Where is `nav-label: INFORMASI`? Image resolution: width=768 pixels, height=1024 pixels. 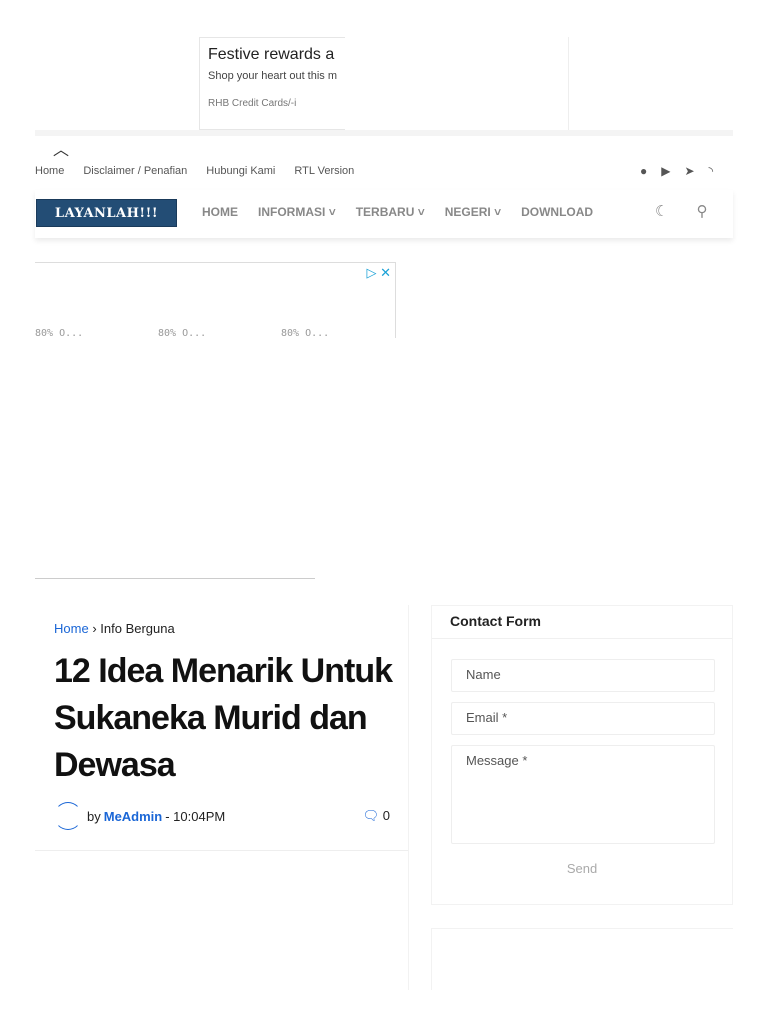 nav-label: INFORMASI is located at coordinates (292, 212).